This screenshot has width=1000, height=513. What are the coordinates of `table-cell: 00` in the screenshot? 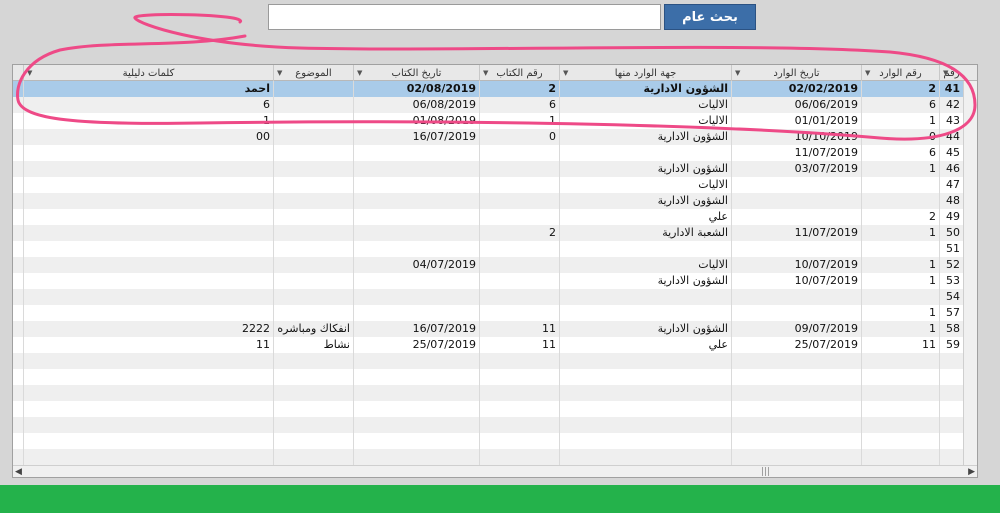 It's located at (148, 137).